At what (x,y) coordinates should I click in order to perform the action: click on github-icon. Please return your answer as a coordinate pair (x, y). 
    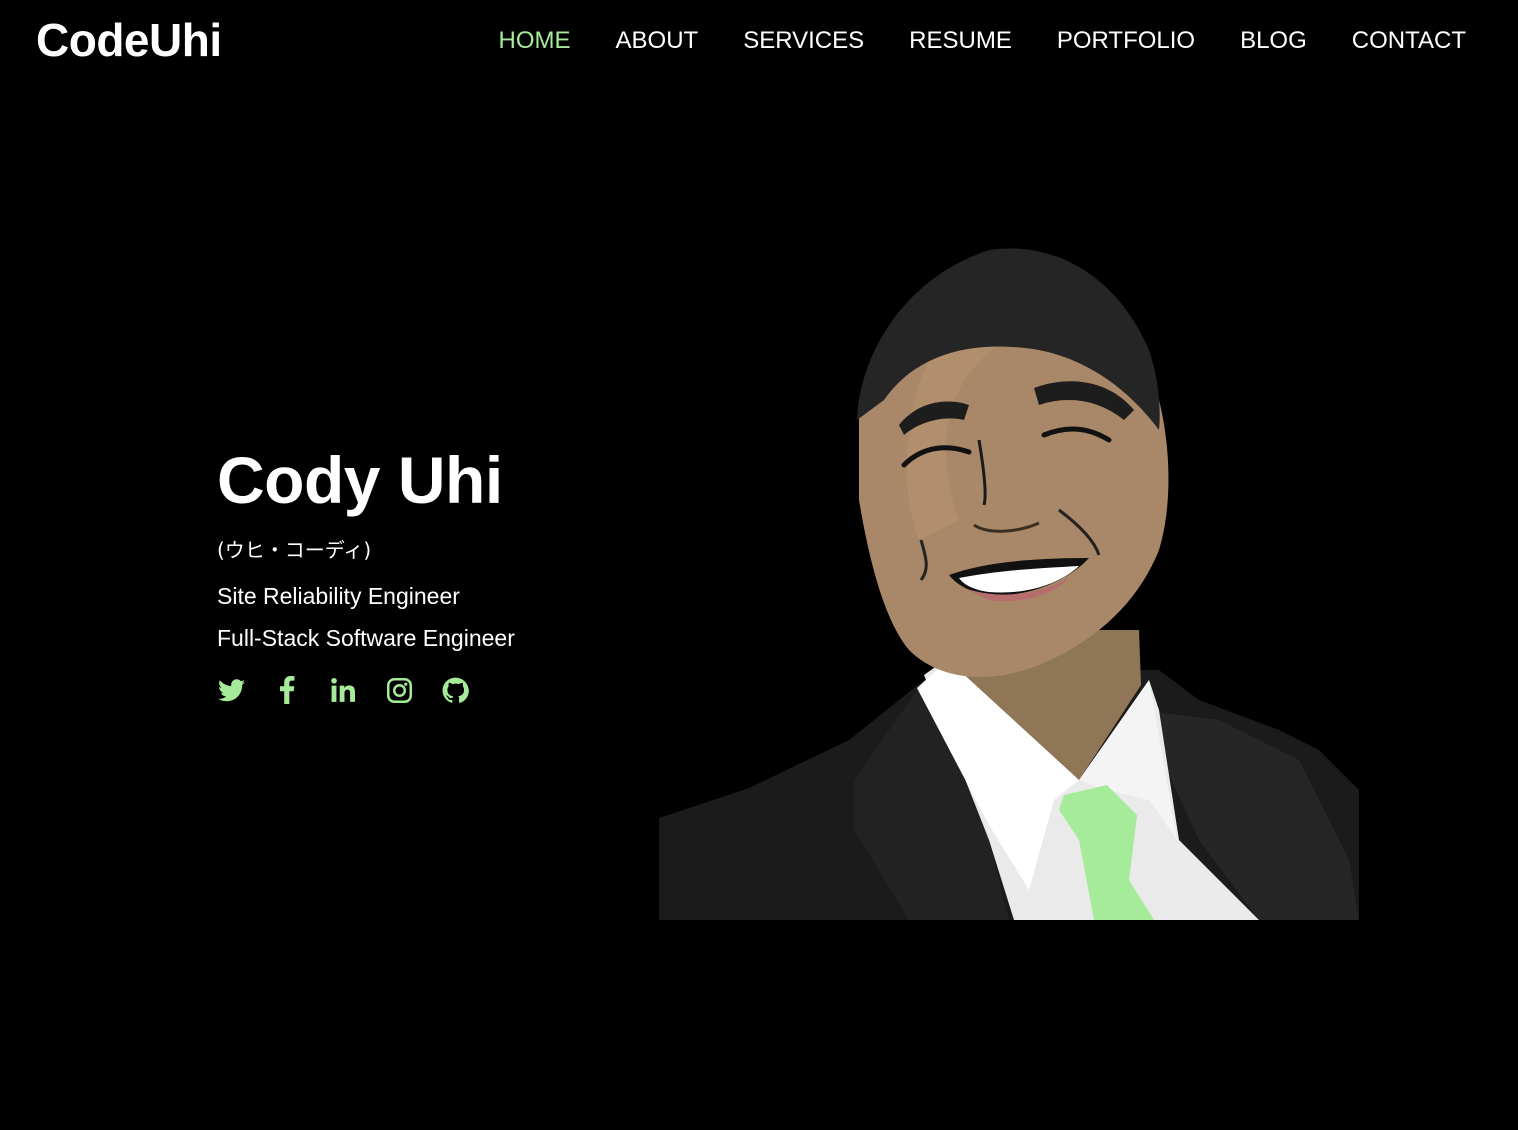
    Looking at the image, I should click on (455, 690).